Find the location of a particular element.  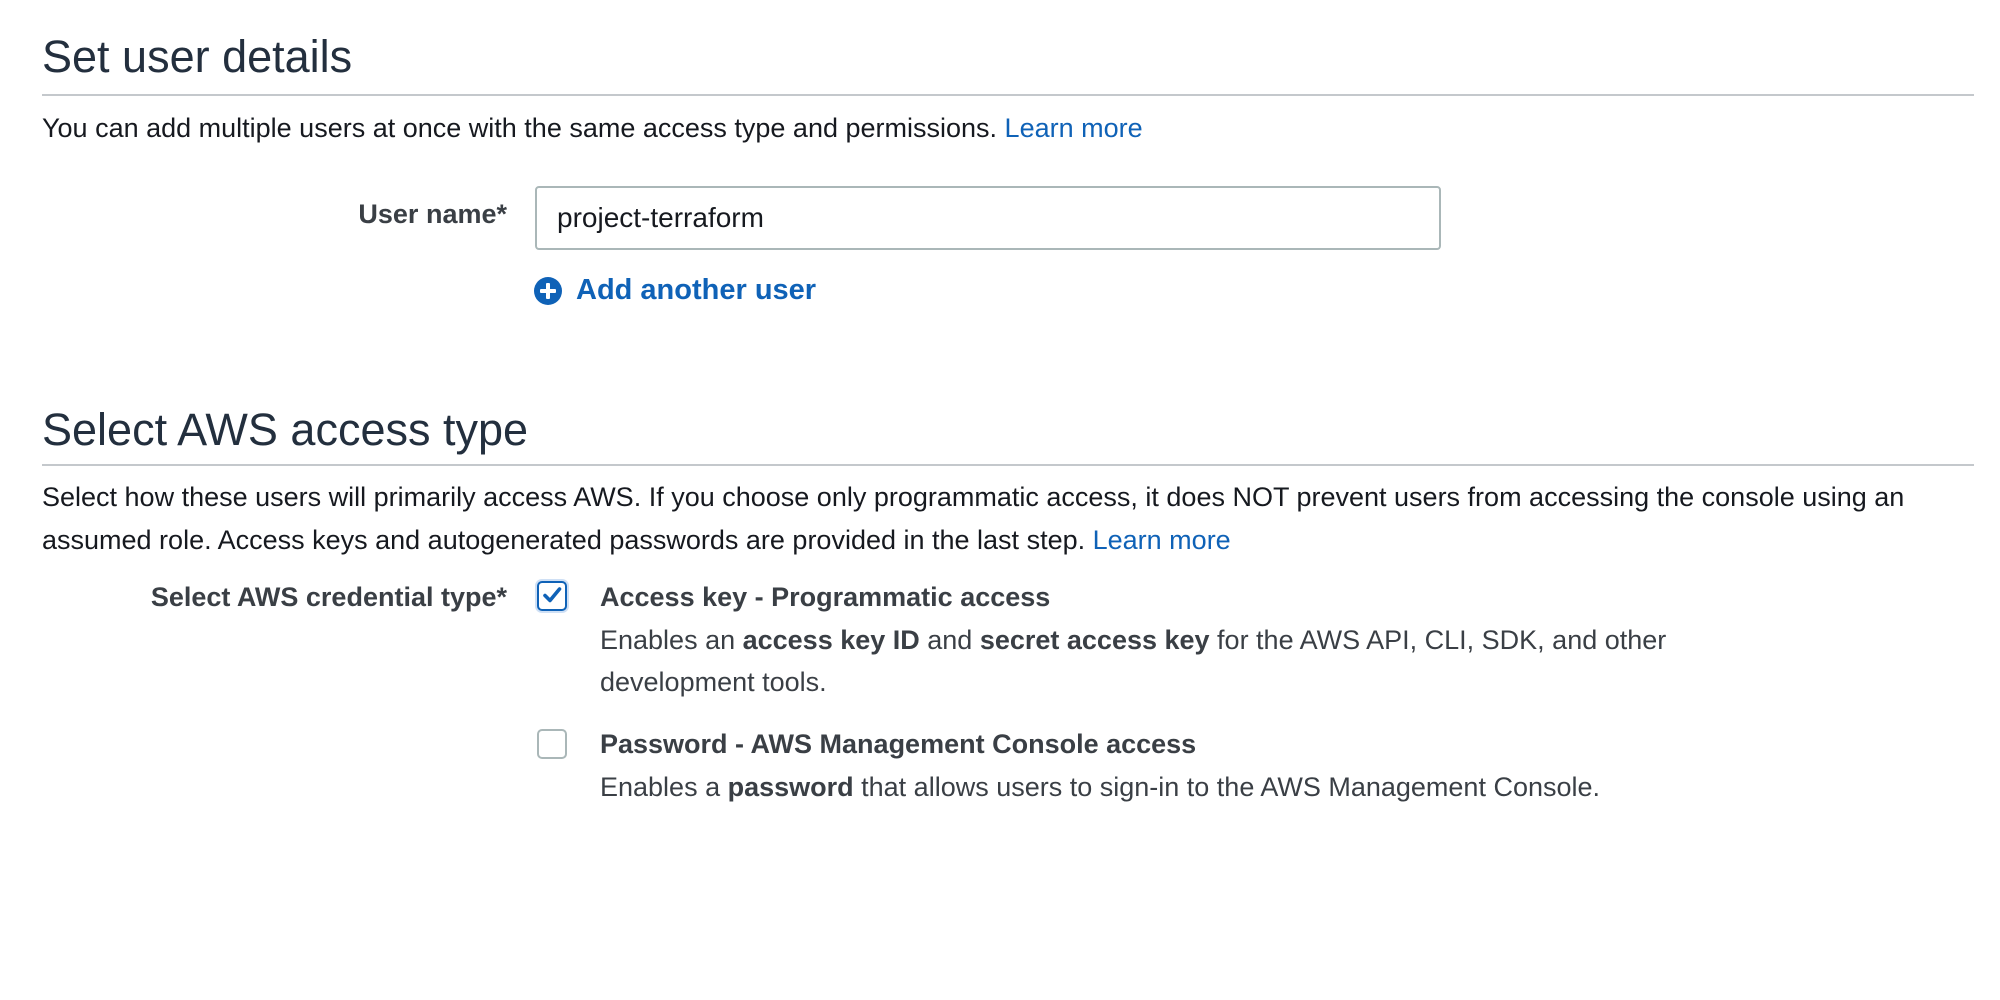

username-label: User name* is located at coordinates (432, 214).